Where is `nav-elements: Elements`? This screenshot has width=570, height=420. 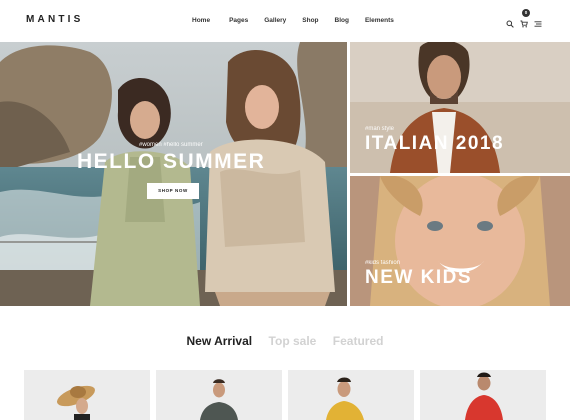
nav-elements: Elements is located at coordinates (379, 20).